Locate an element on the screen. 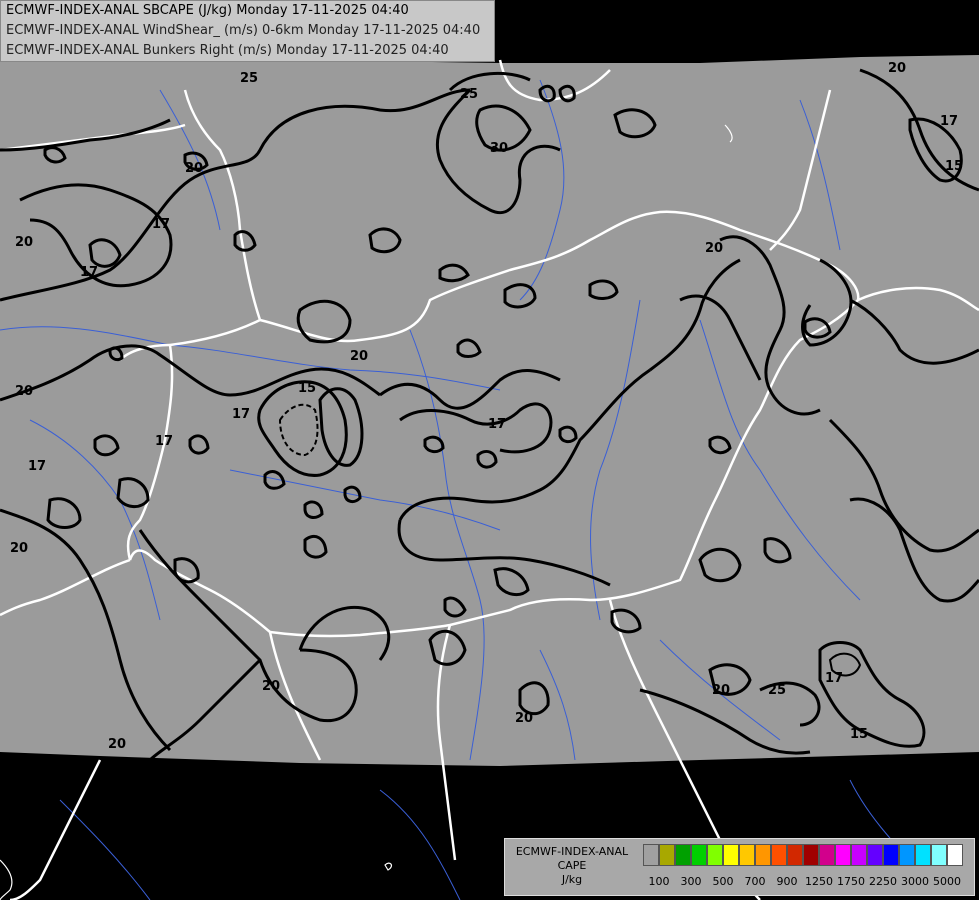  legend-title-model: ECMWF-INDEX-ANAL is located at coordinates (572, 851).